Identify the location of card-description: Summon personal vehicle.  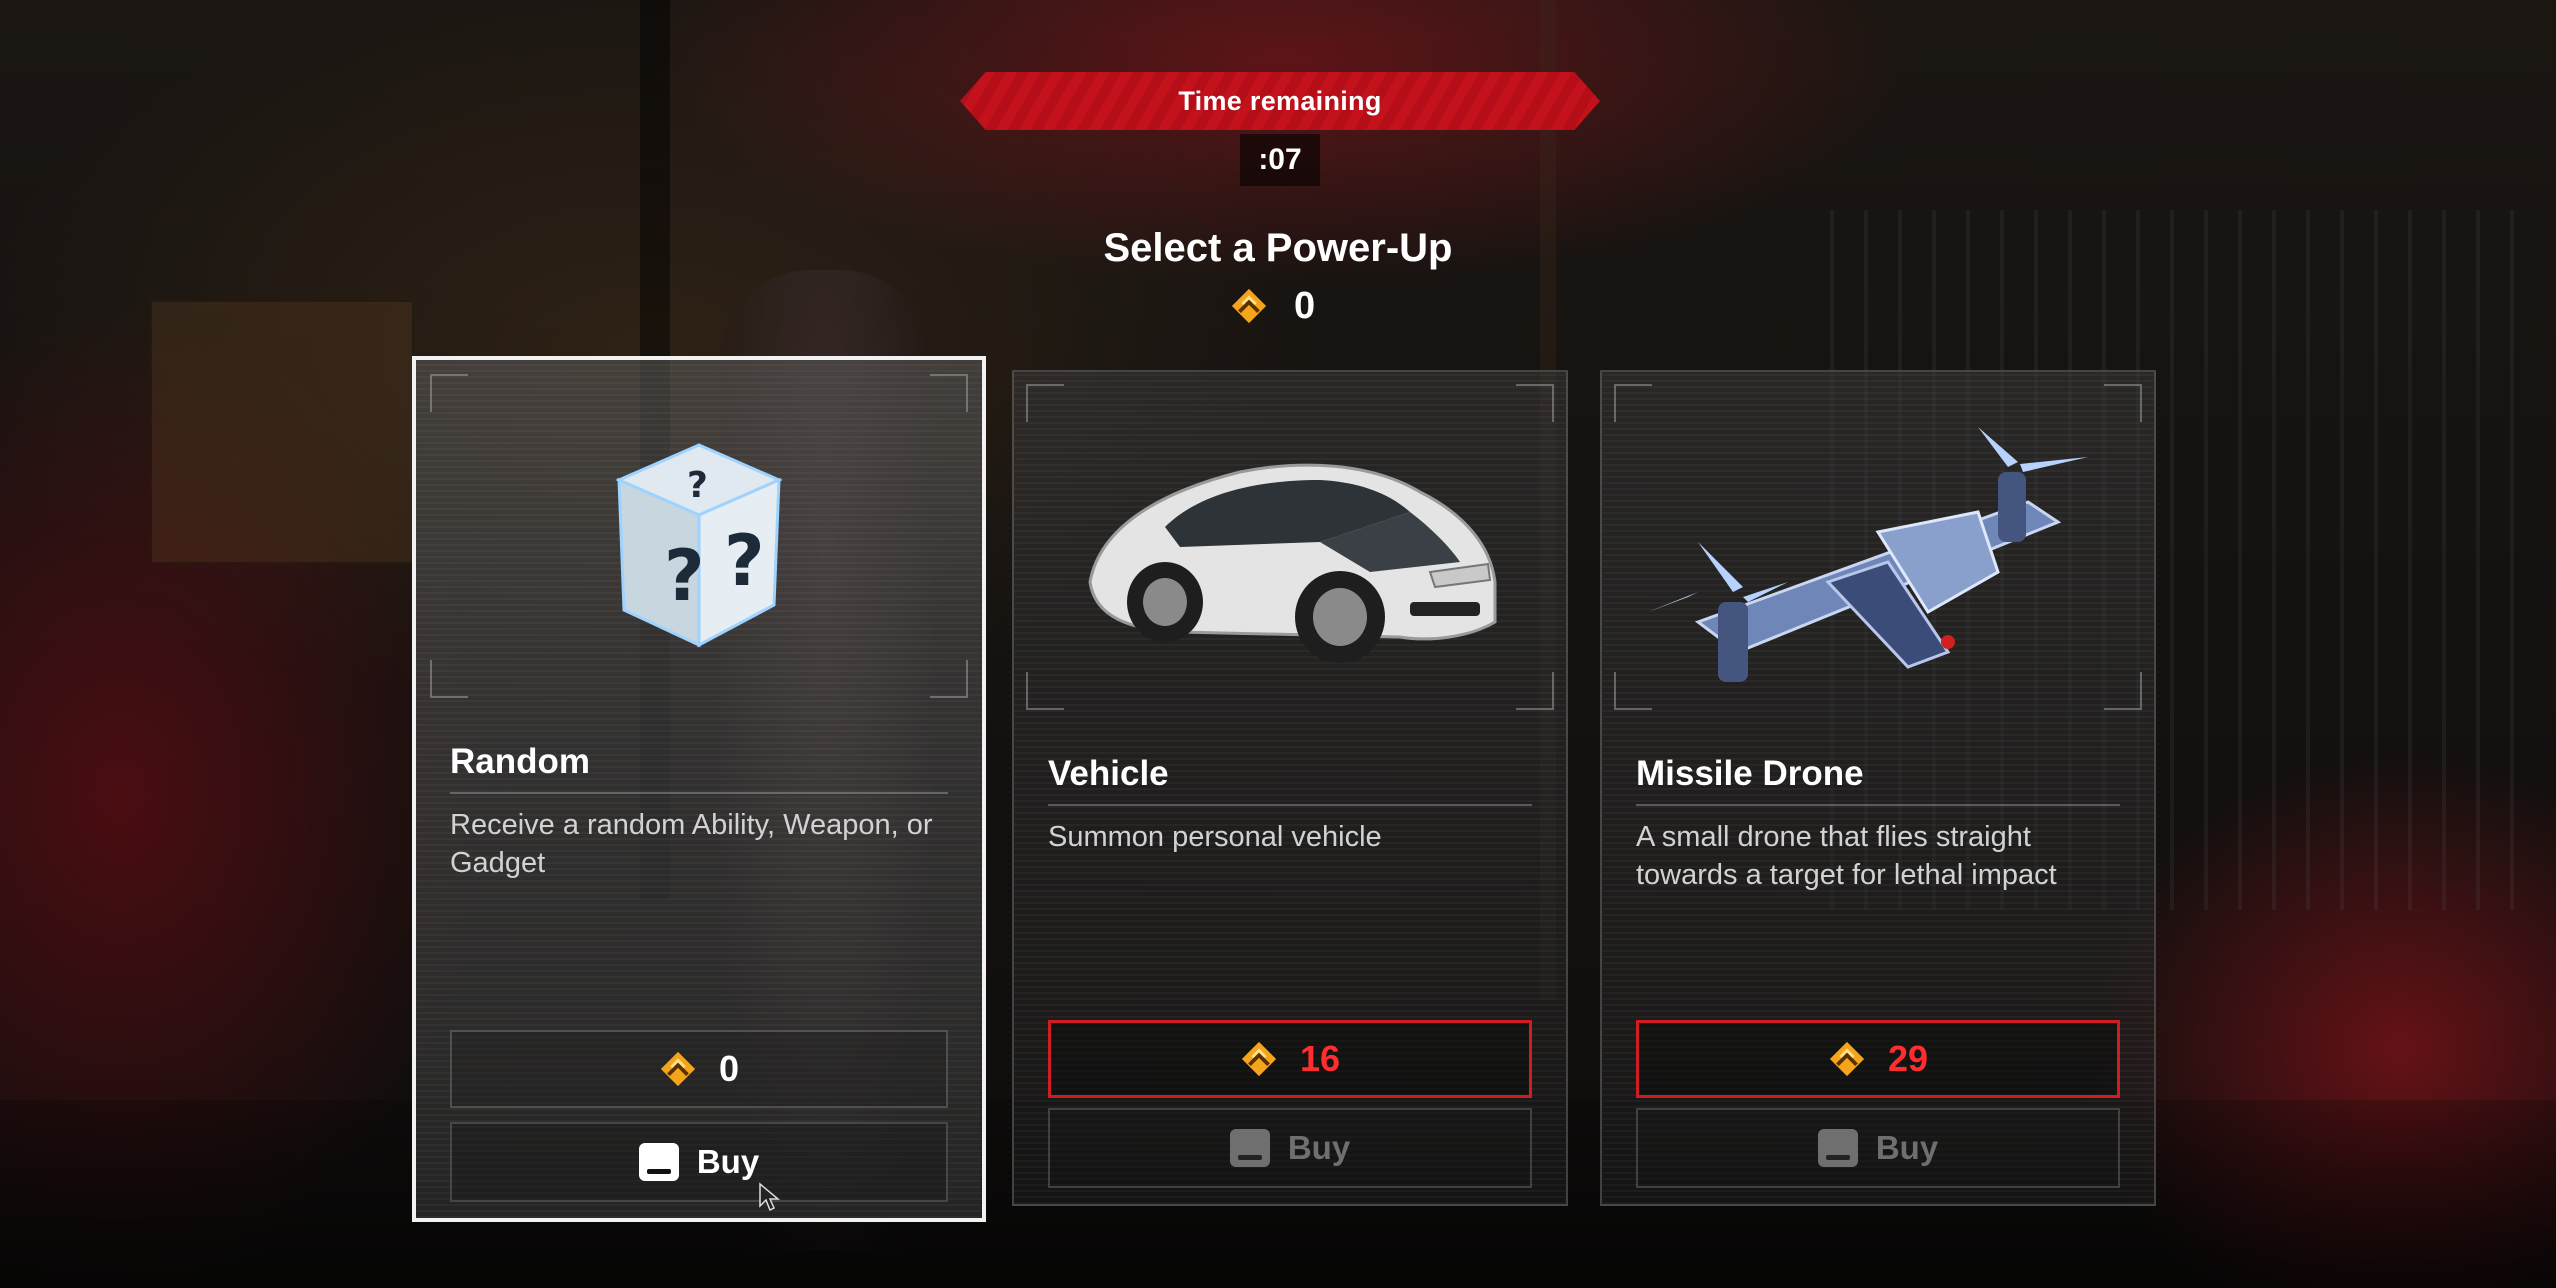
(1215, 837).